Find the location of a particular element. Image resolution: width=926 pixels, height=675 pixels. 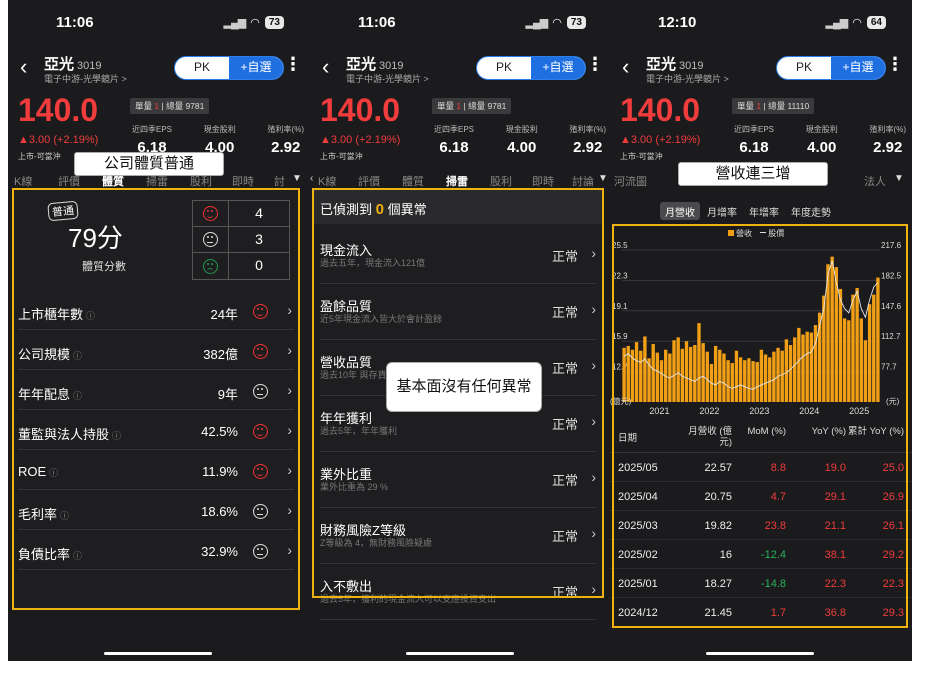

tab-prev-icon: ‹ is located at coordinates (311, 178).